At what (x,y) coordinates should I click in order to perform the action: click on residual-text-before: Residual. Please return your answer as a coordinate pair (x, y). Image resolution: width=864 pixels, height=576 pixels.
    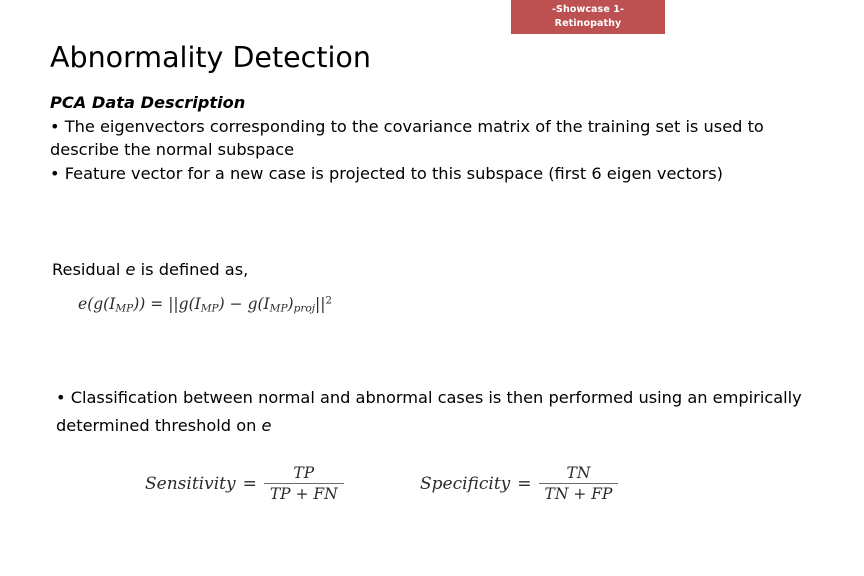
    Looking at the image, I should click on (89, 269).